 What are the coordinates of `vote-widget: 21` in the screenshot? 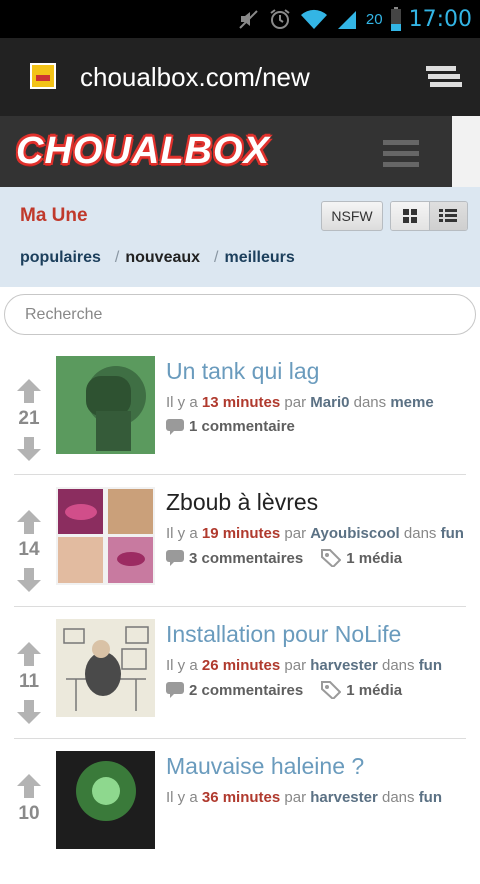 It's located at (29, 416).